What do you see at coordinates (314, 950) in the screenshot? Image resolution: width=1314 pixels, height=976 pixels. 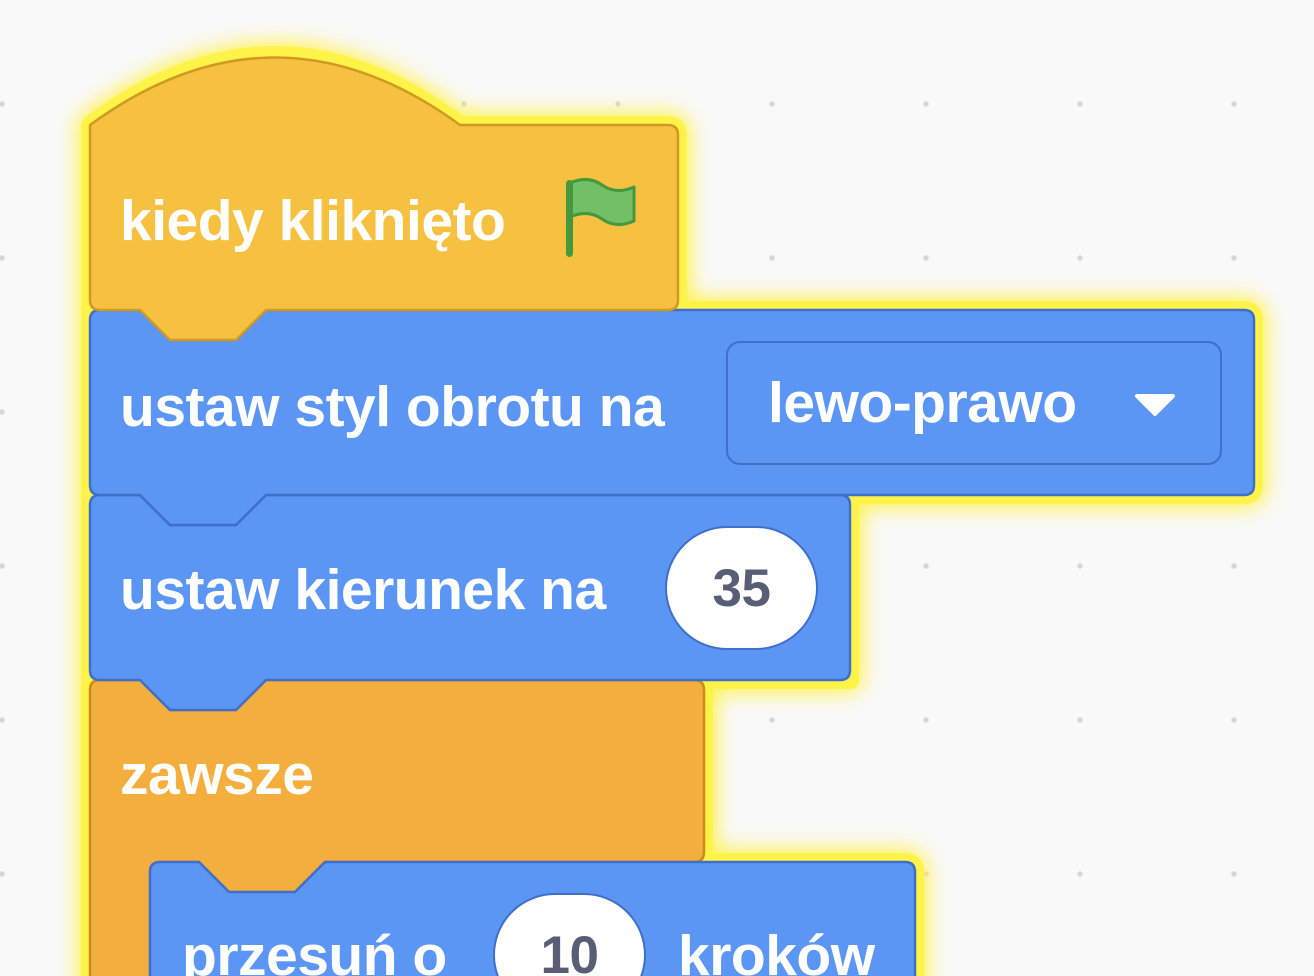 I see `move-label-before: przesuń o` at bounding box center [314, 950].